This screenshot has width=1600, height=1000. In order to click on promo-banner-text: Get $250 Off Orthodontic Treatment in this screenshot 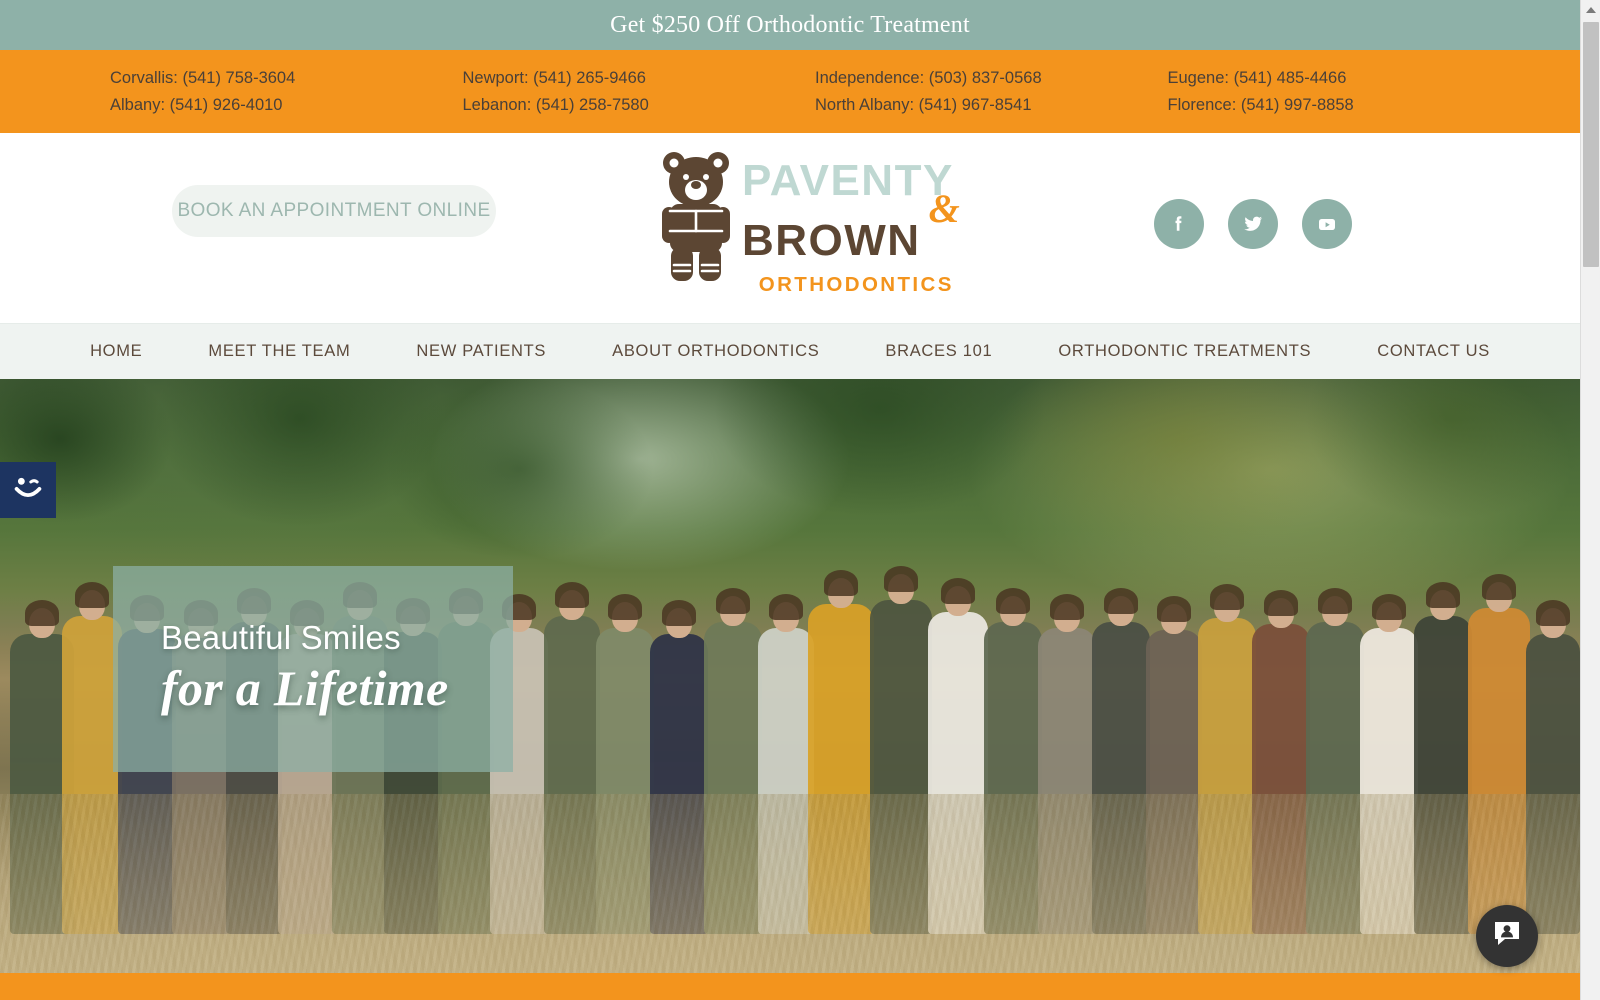, I will do `click(790, 24)`.